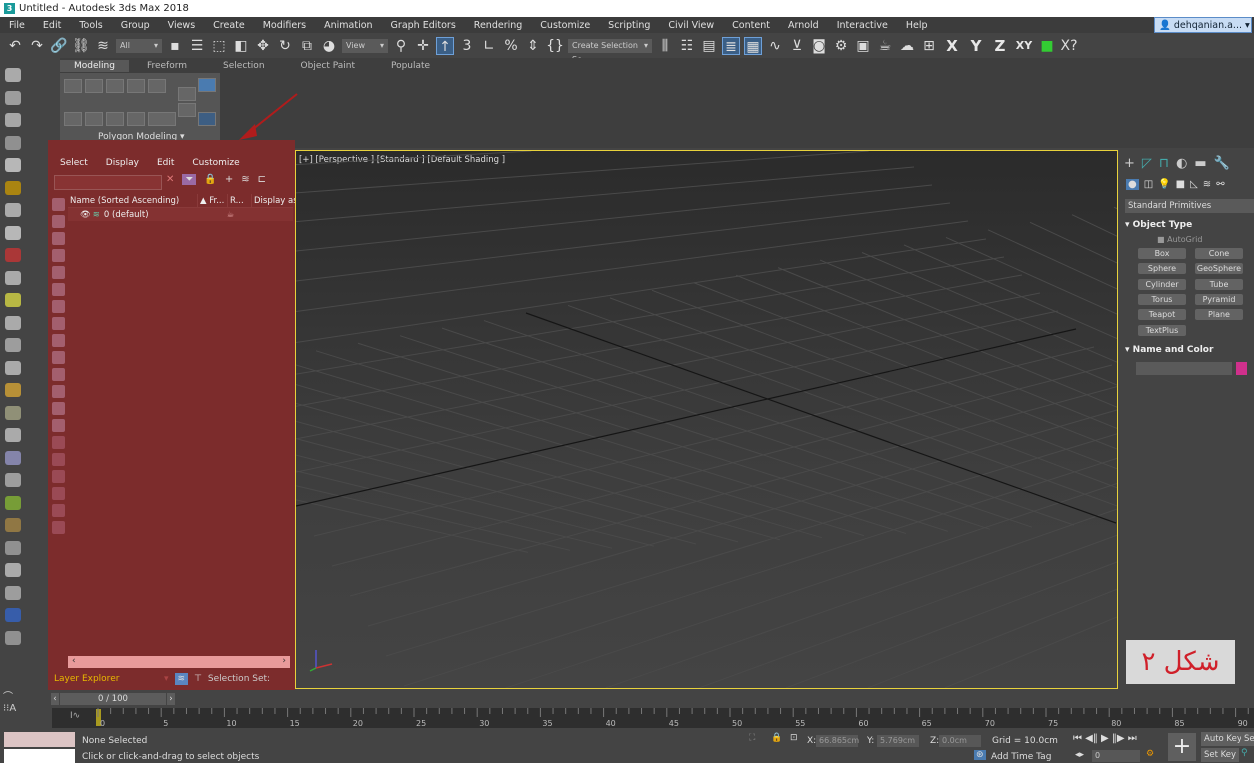 The height and width of the screenshot is (763, 1254). I want to click on menu-views: Views, so click(182, 25).